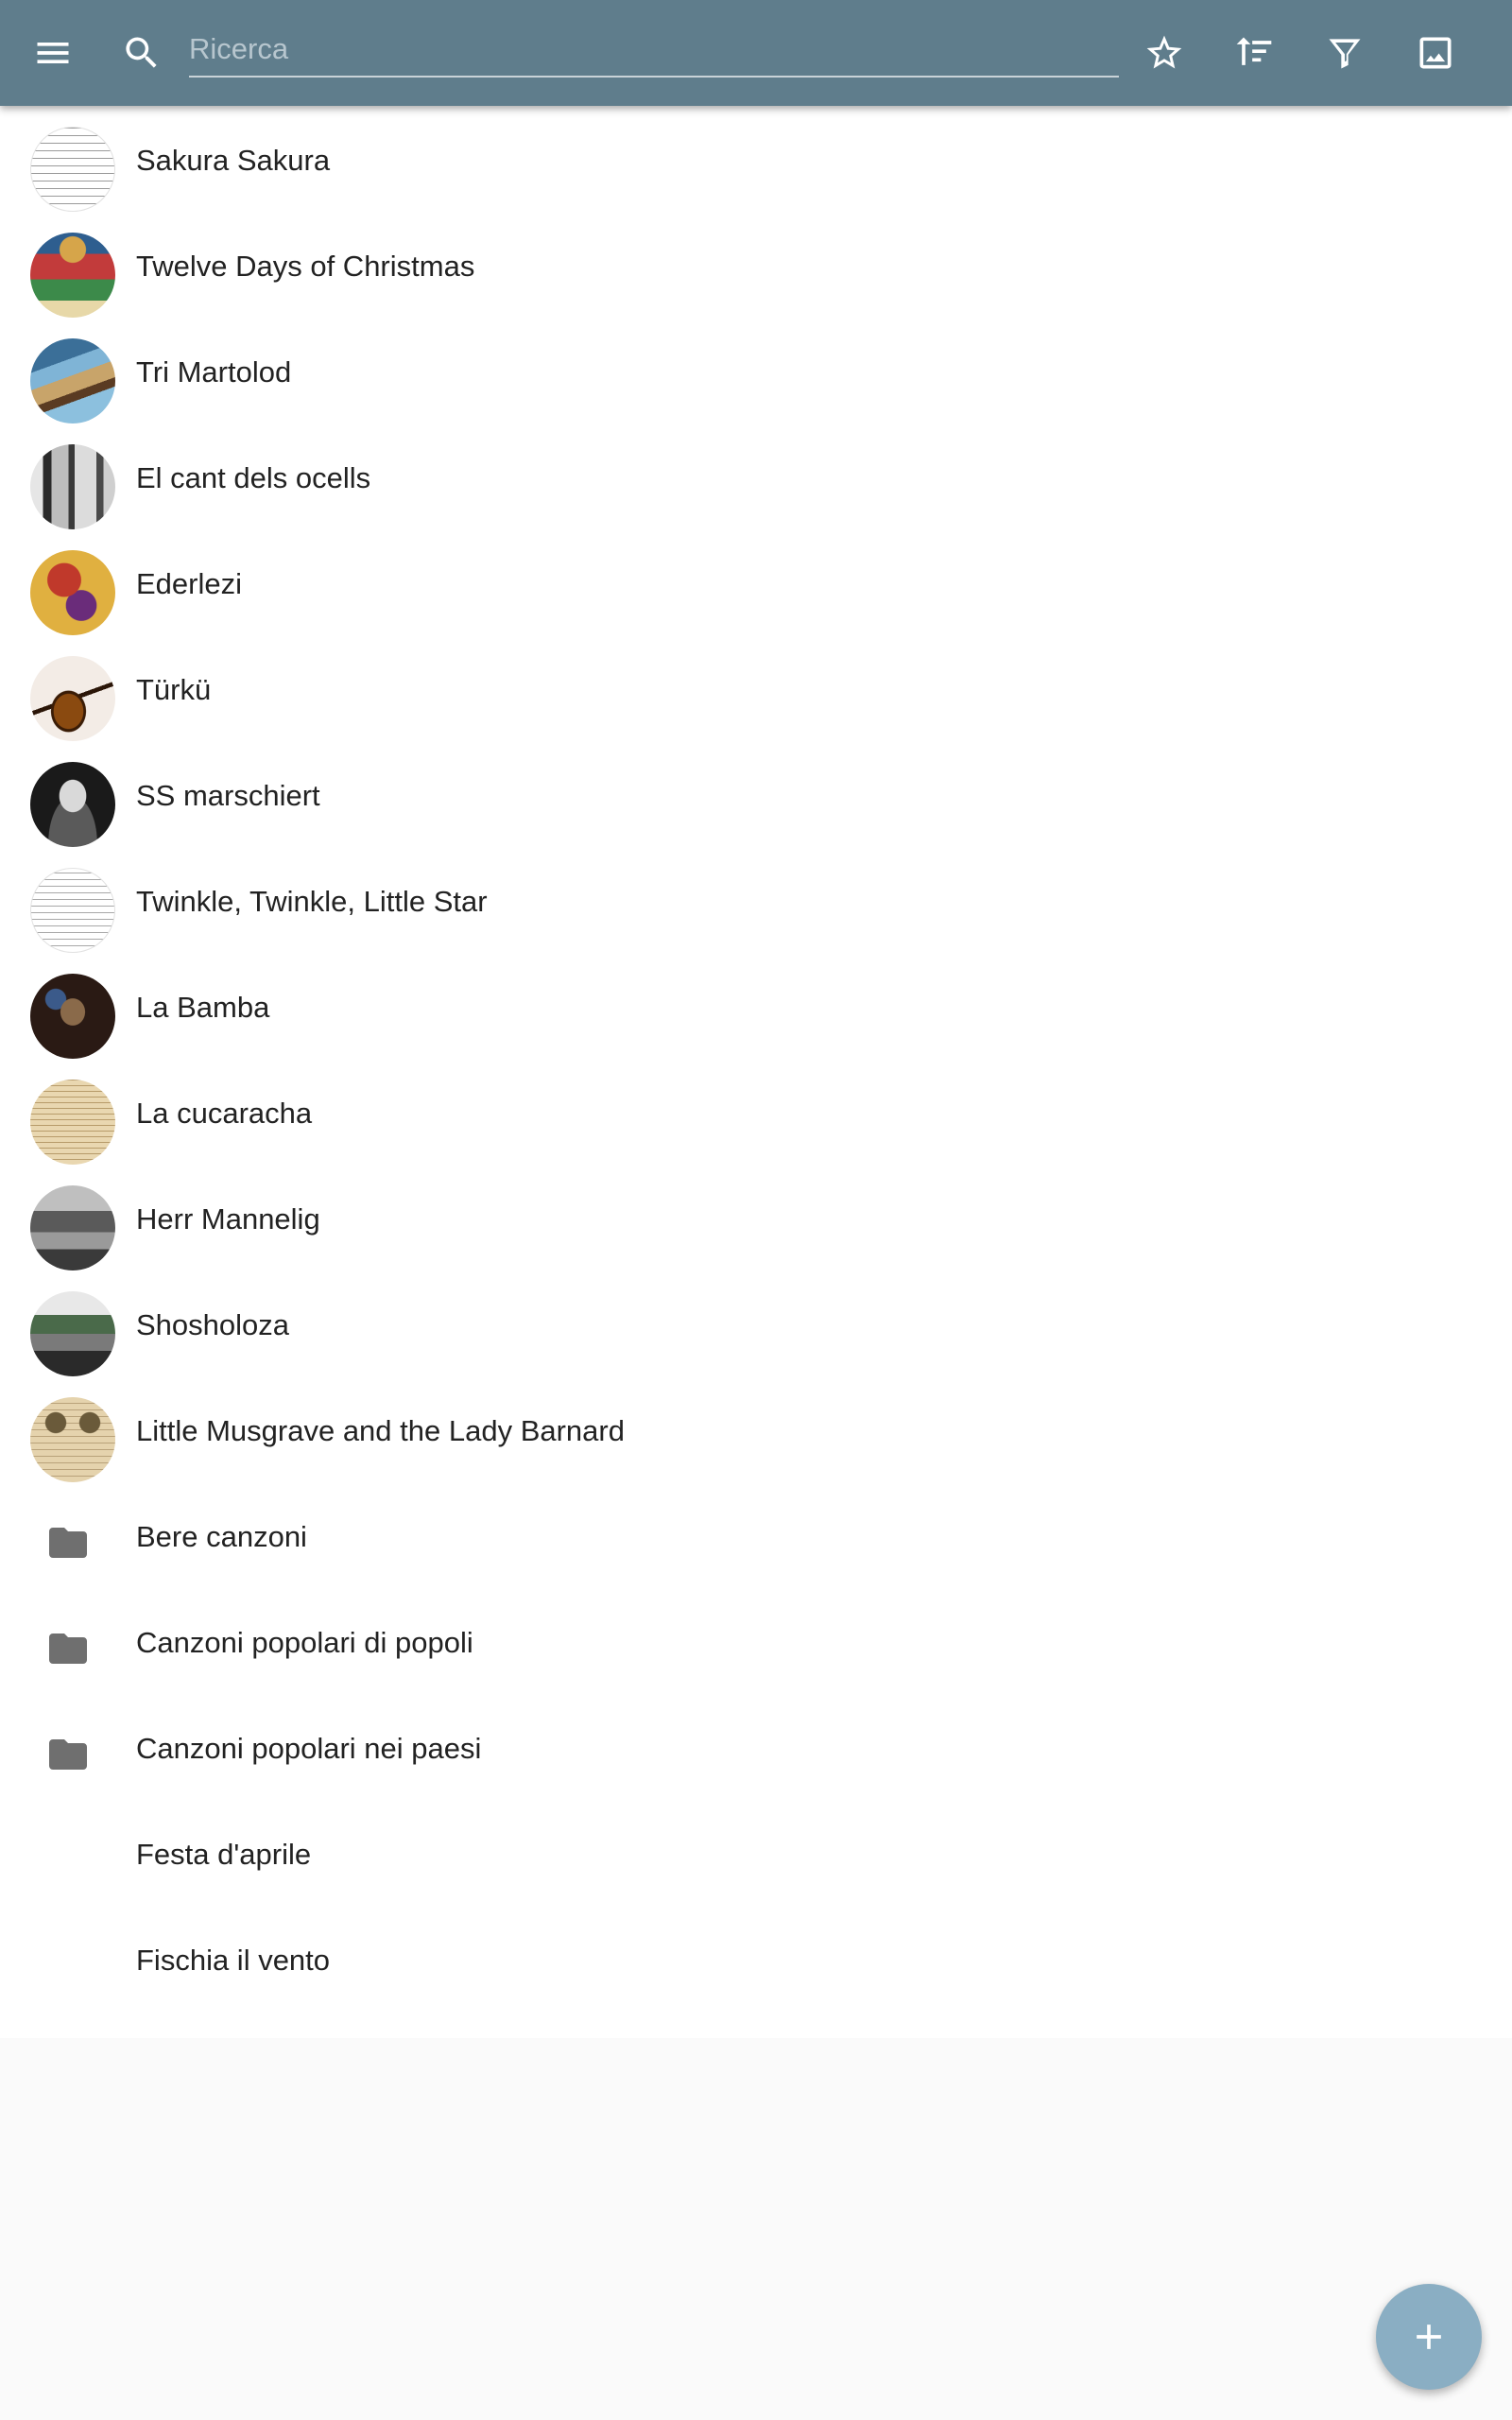 Image resolution: width=1512 pixels, height=2420 pixels. Describe the element at coordinates (1435, 53) in the screenshot. I see `image-icon` at that location.